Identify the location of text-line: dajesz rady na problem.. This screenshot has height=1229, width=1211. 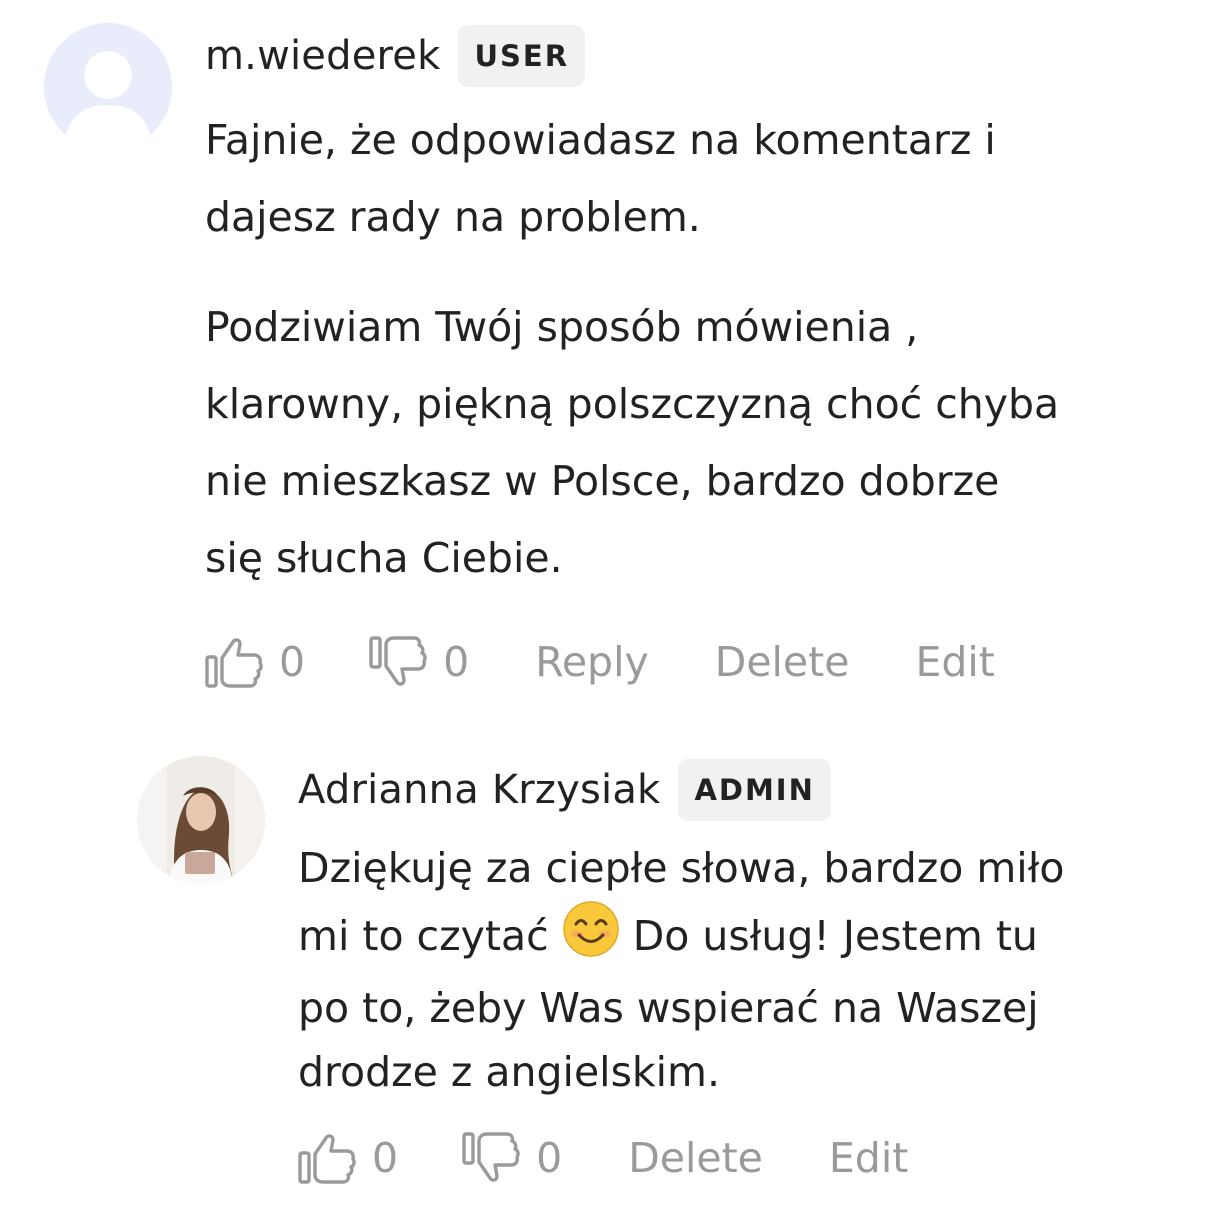
(453, 217).